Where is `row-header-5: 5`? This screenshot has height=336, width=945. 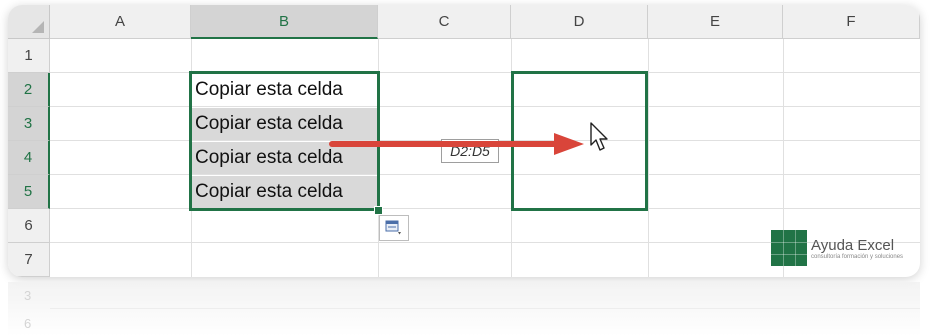
row-header-5: 5 is located at coordinates (29, 192).